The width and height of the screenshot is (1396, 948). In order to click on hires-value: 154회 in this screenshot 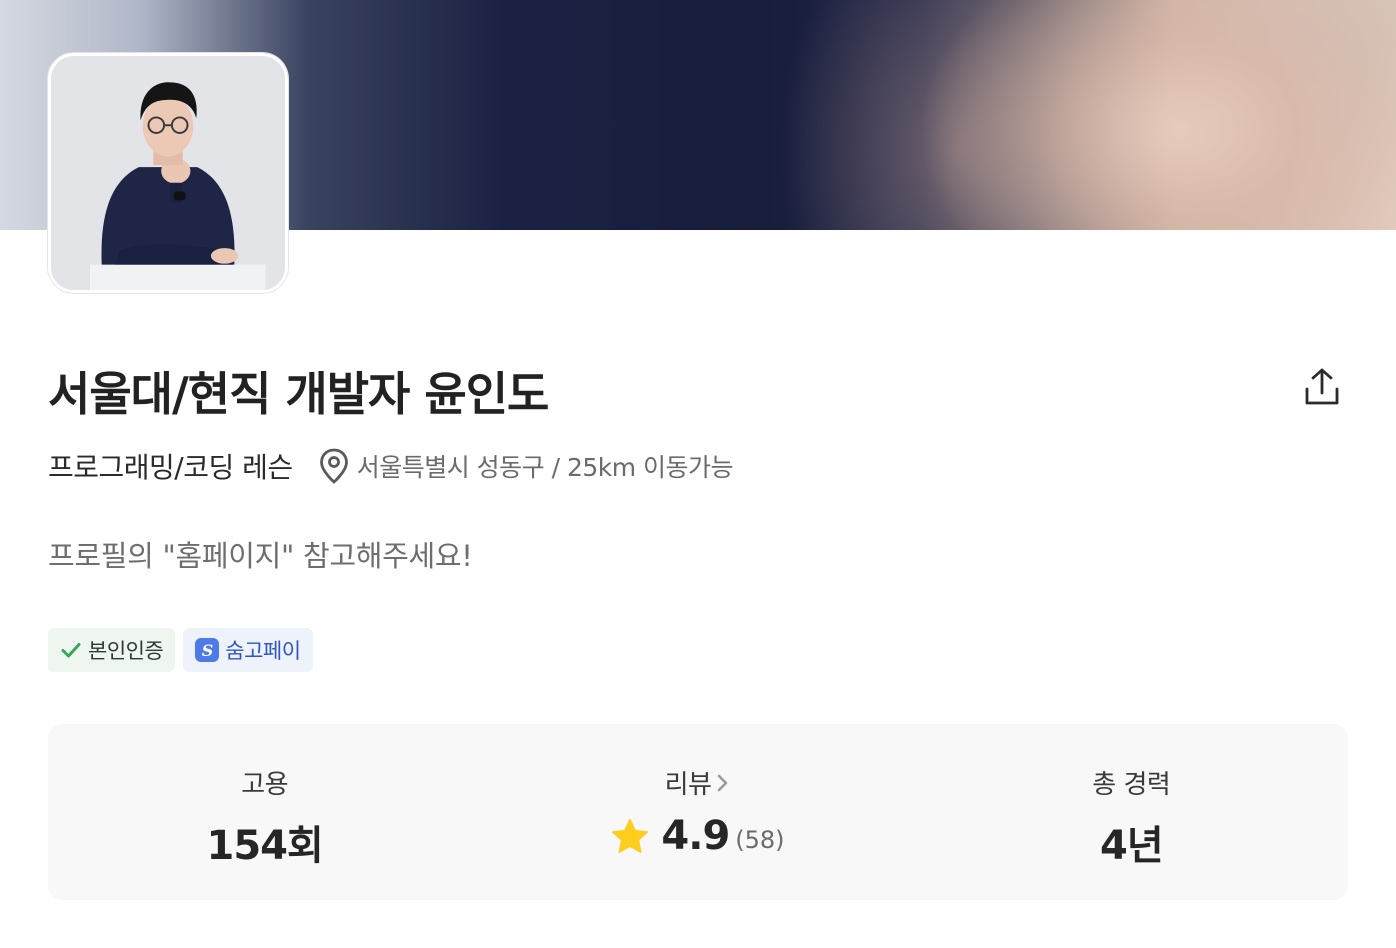, I will do `click(265, 846)`.